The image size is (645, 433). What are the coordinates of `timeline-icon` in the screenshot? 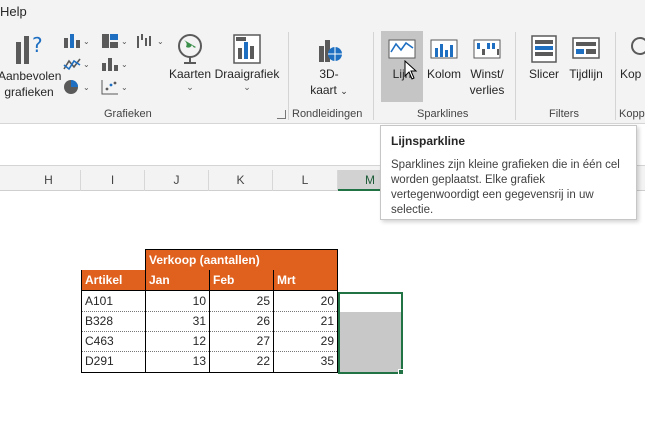 It's located at (586, 48).